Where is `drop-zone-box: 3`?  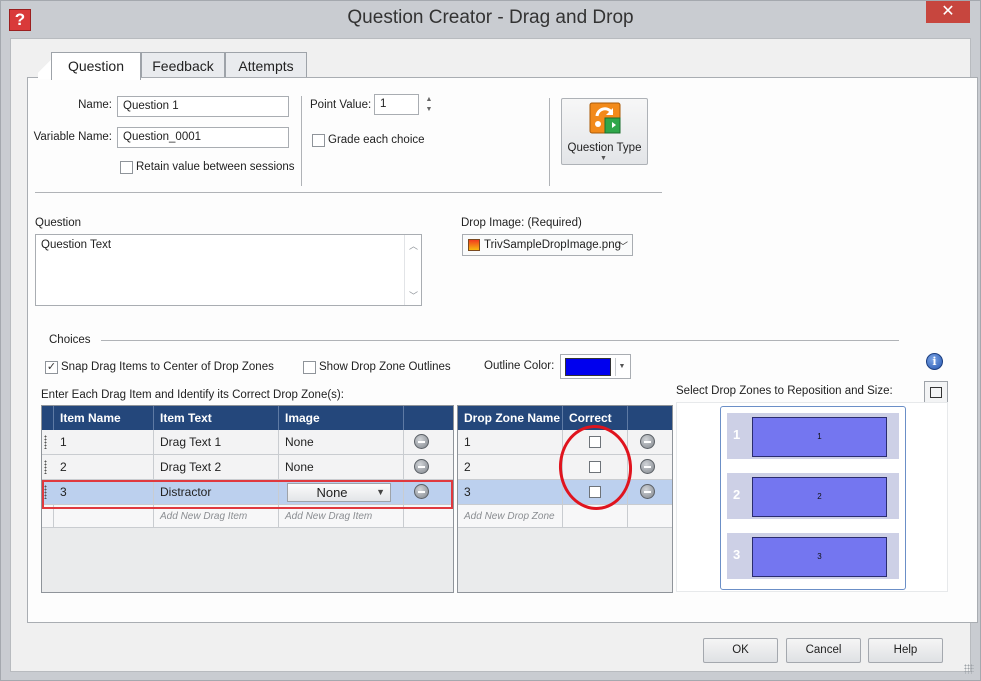
drop-zone-box: 3 is located at coordinates (819, 557).